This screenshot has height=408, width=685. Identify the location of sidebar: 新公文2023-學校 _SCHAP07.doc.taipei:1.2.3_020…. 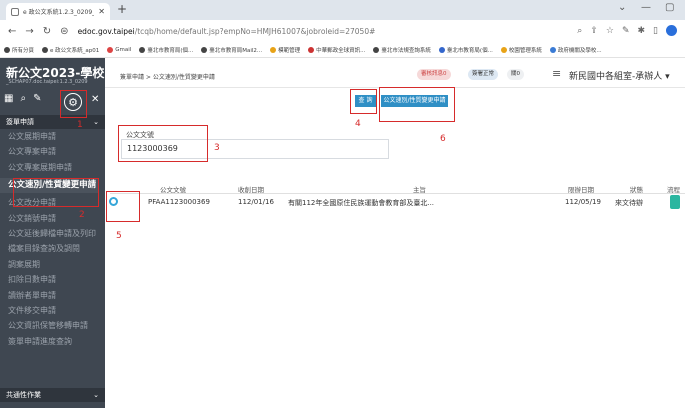
(52, 233).